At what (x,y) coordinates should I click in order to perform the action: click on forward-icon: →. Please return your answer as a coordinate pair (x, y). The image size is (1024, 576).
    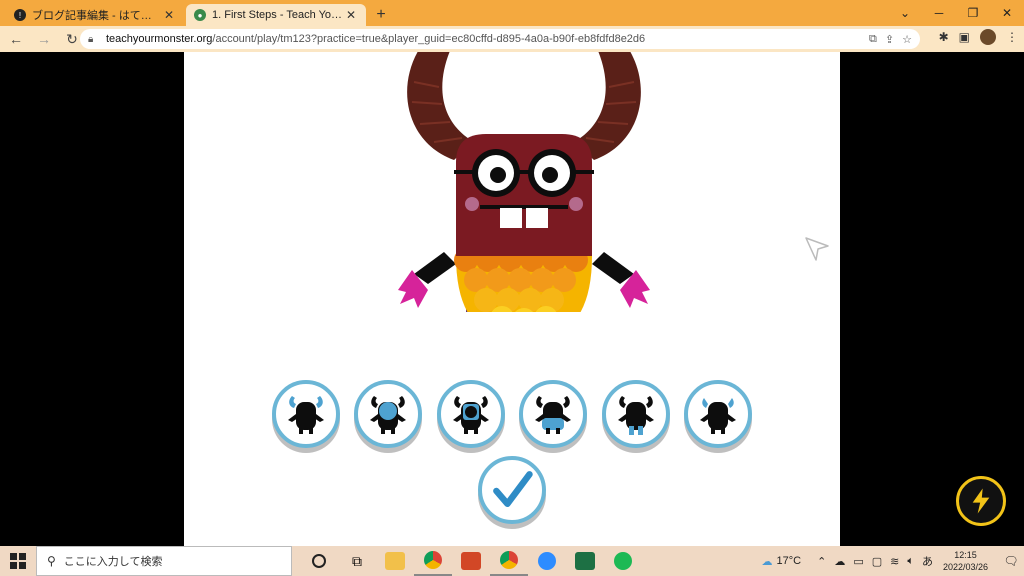
    Looking at the image, I should click on (44, 39).